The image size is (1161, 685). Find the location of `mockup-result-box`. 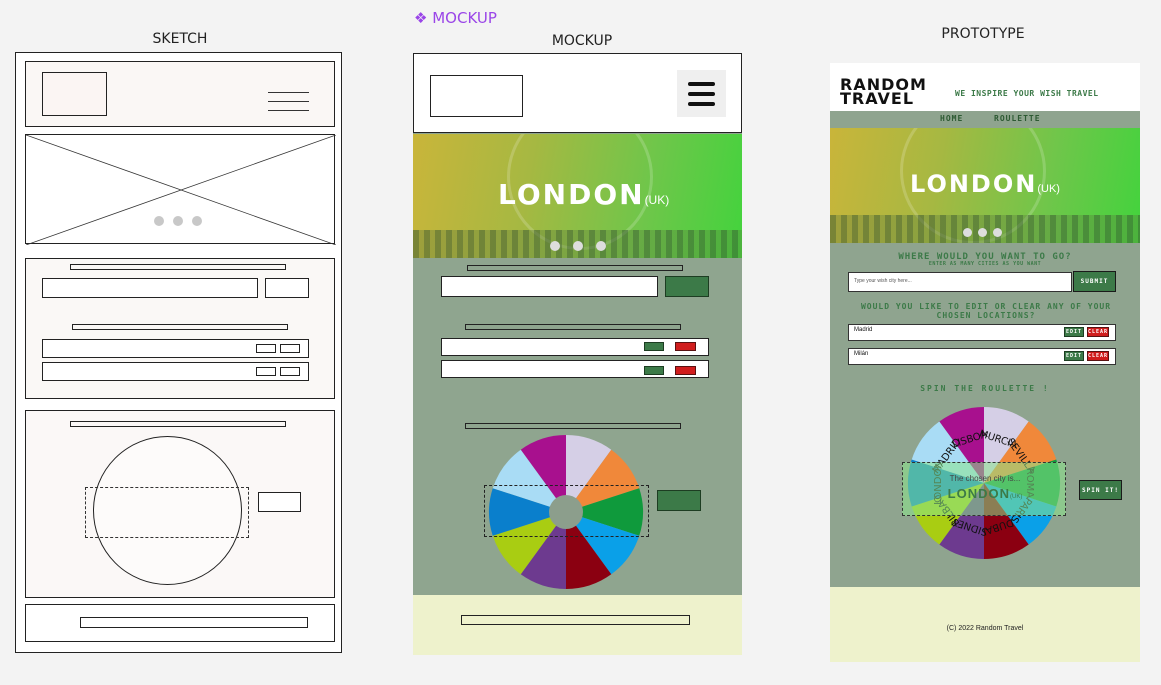

mockup-result-box is located at coordinates (566, 511).